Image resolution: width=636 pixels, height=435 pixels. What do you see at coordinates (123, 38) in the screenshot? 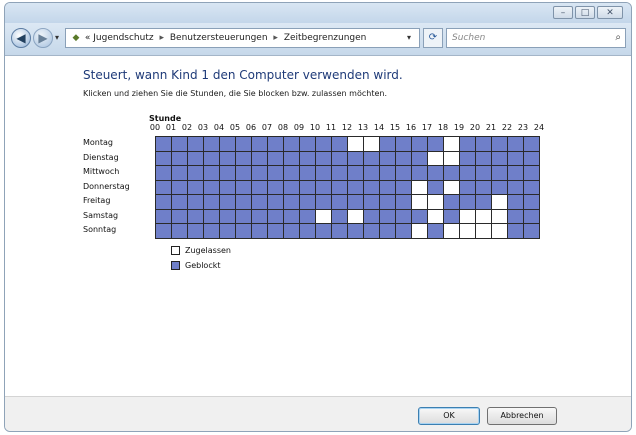
I see `breadcrumb-jugendschutz: Jugendschutz` at bounding box center [123, 38].